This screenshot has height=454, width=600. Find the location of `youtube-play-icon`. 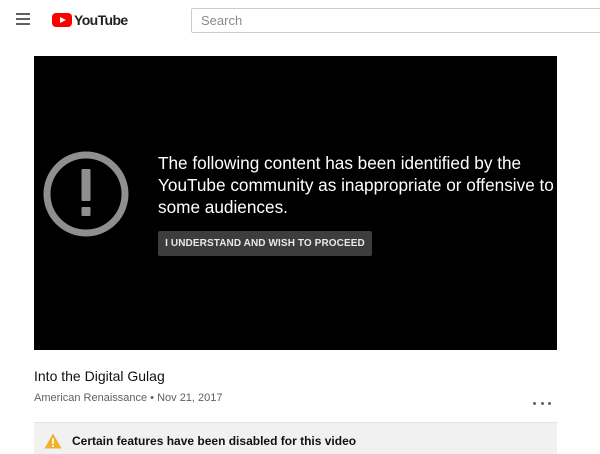

youtube-play-icon is located at coordinates (62, 20).